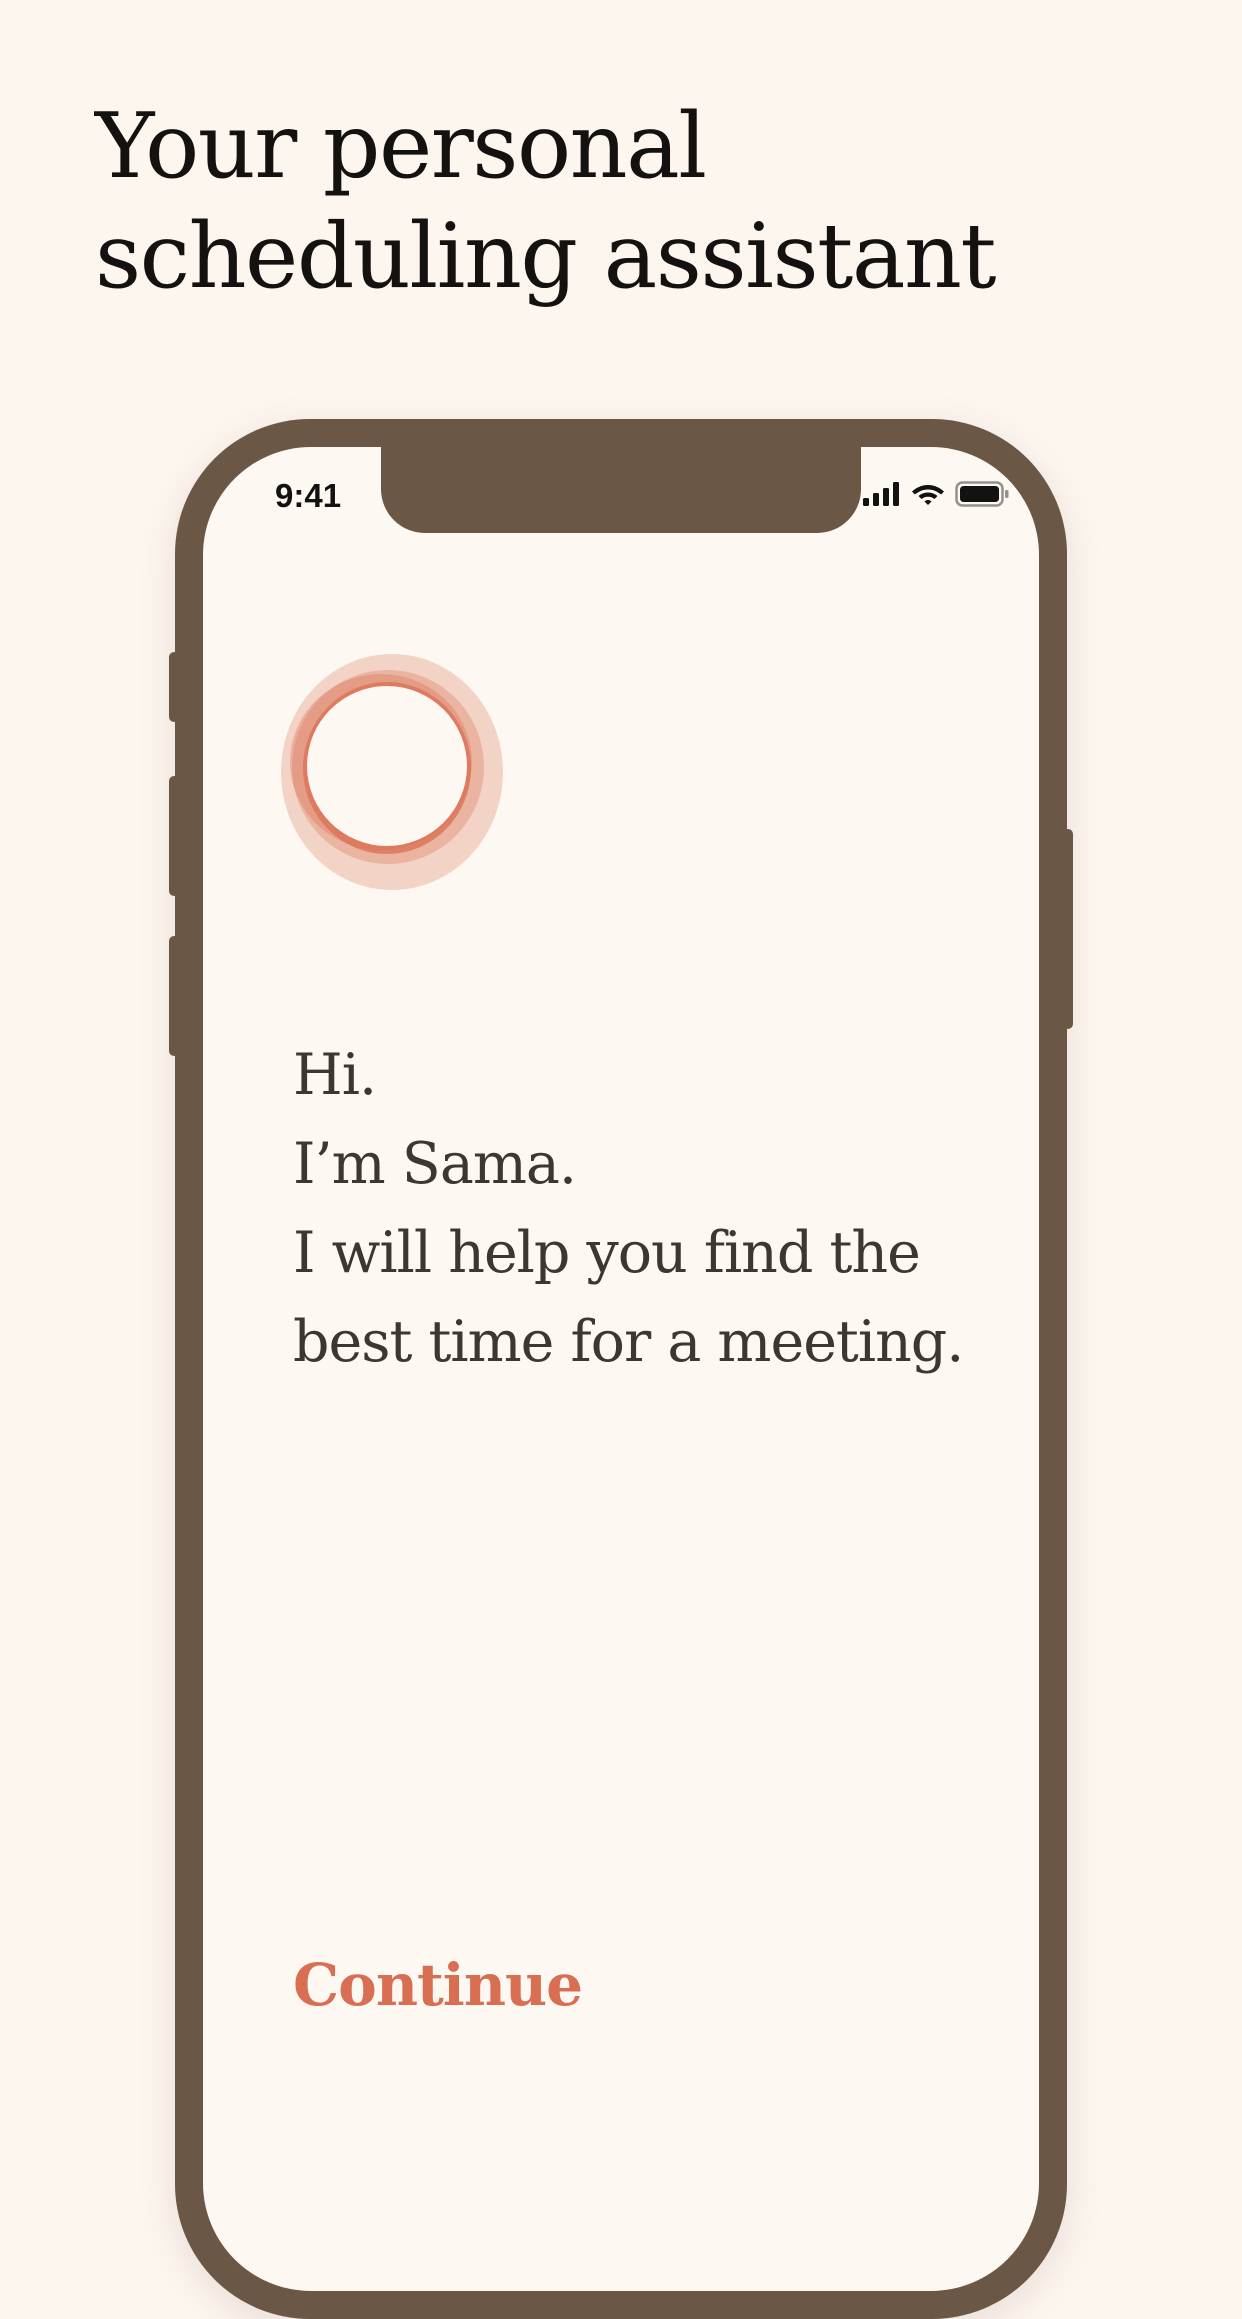  I want to click on phone-silent-switch, so click(174, 687).